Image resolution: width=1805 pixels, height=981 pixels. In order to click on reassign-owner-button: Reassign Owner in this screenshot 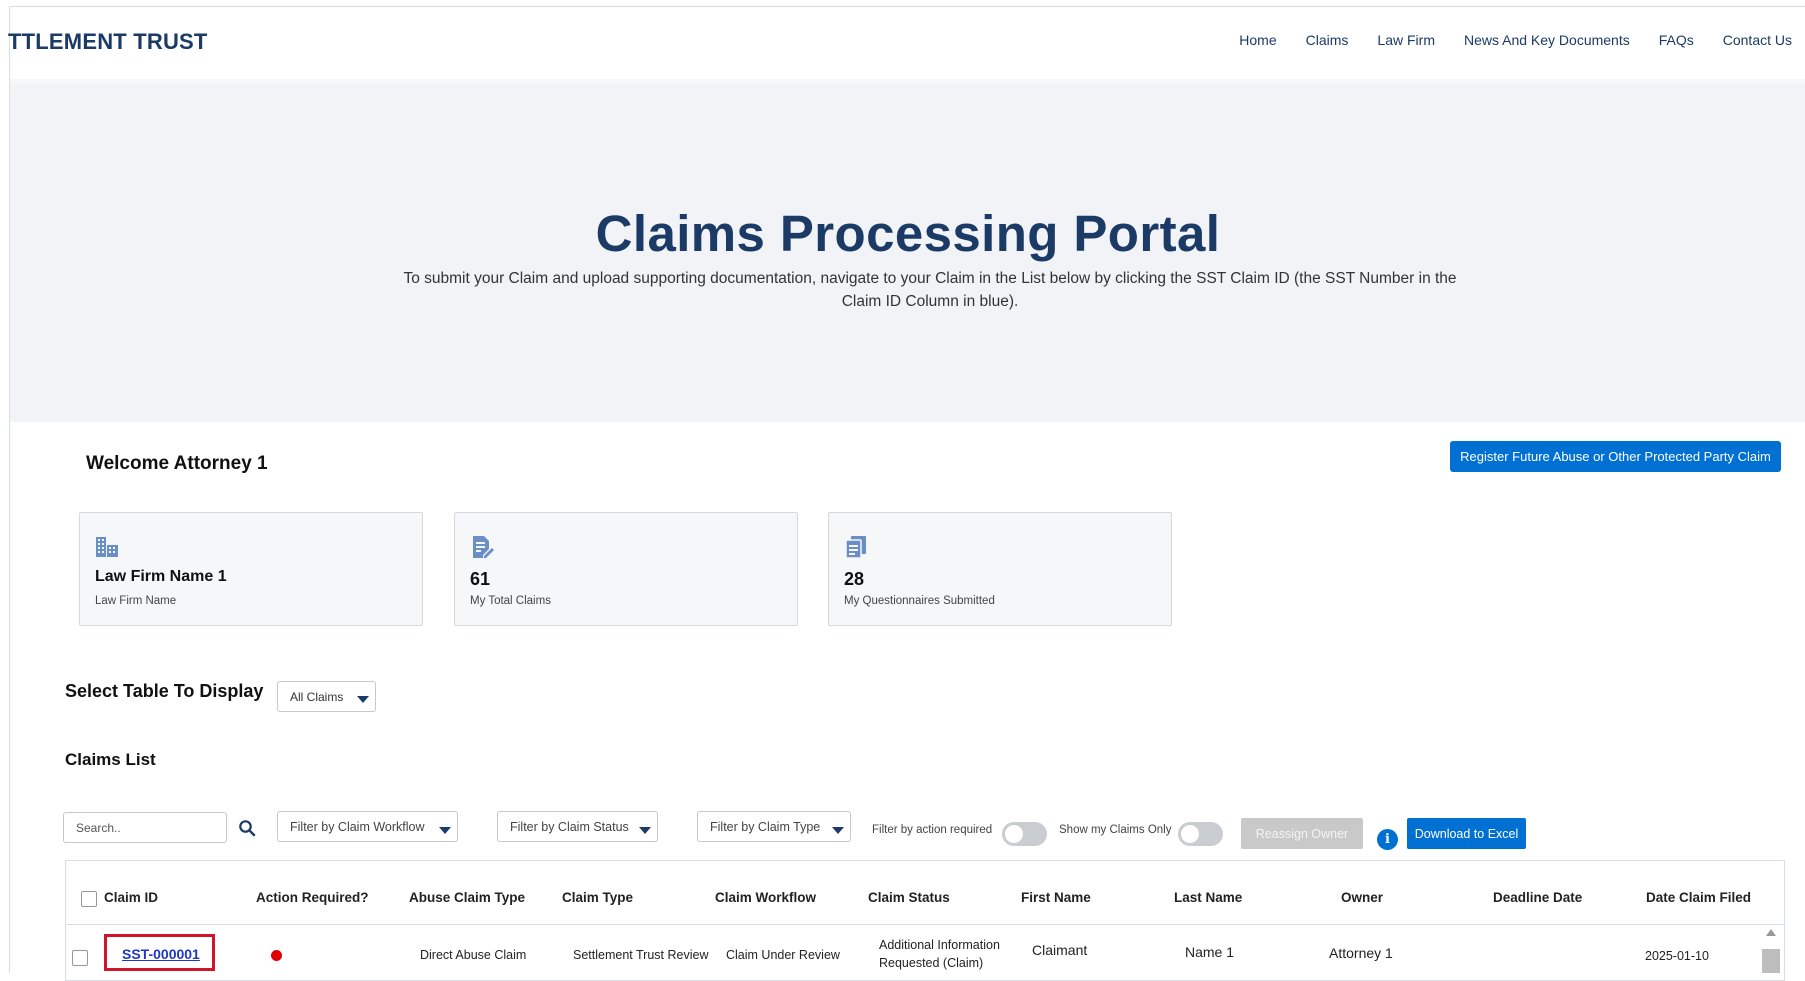, I will do `click(1302, 833)`.